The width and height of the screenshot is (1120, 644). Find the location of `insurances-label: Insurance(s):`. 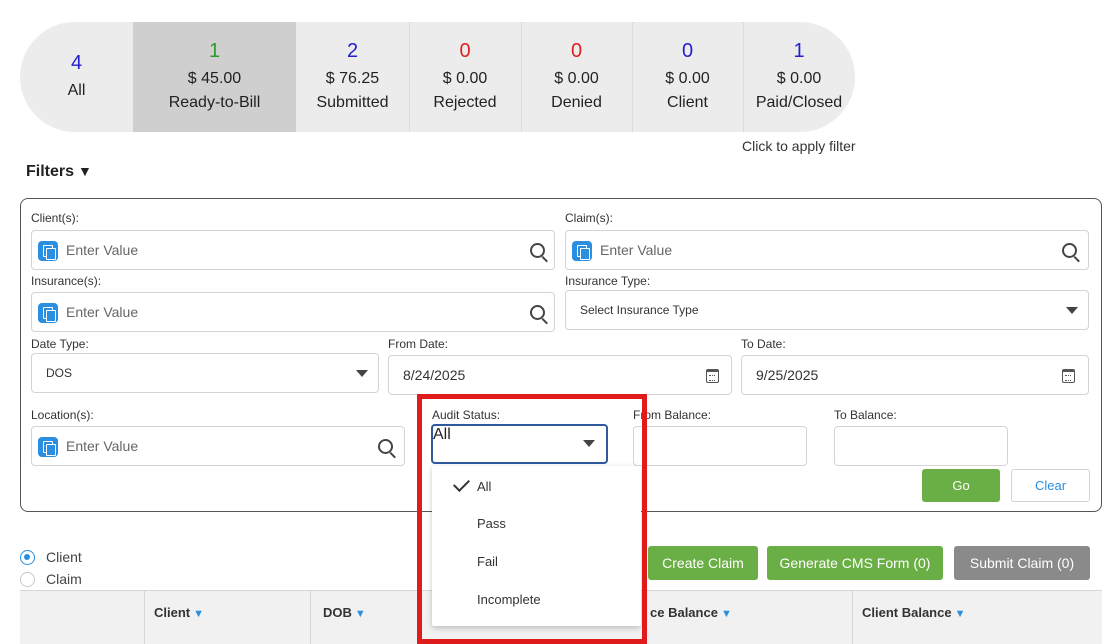

insurances-label: Insurance(s): is located at coordinates (66, 281).